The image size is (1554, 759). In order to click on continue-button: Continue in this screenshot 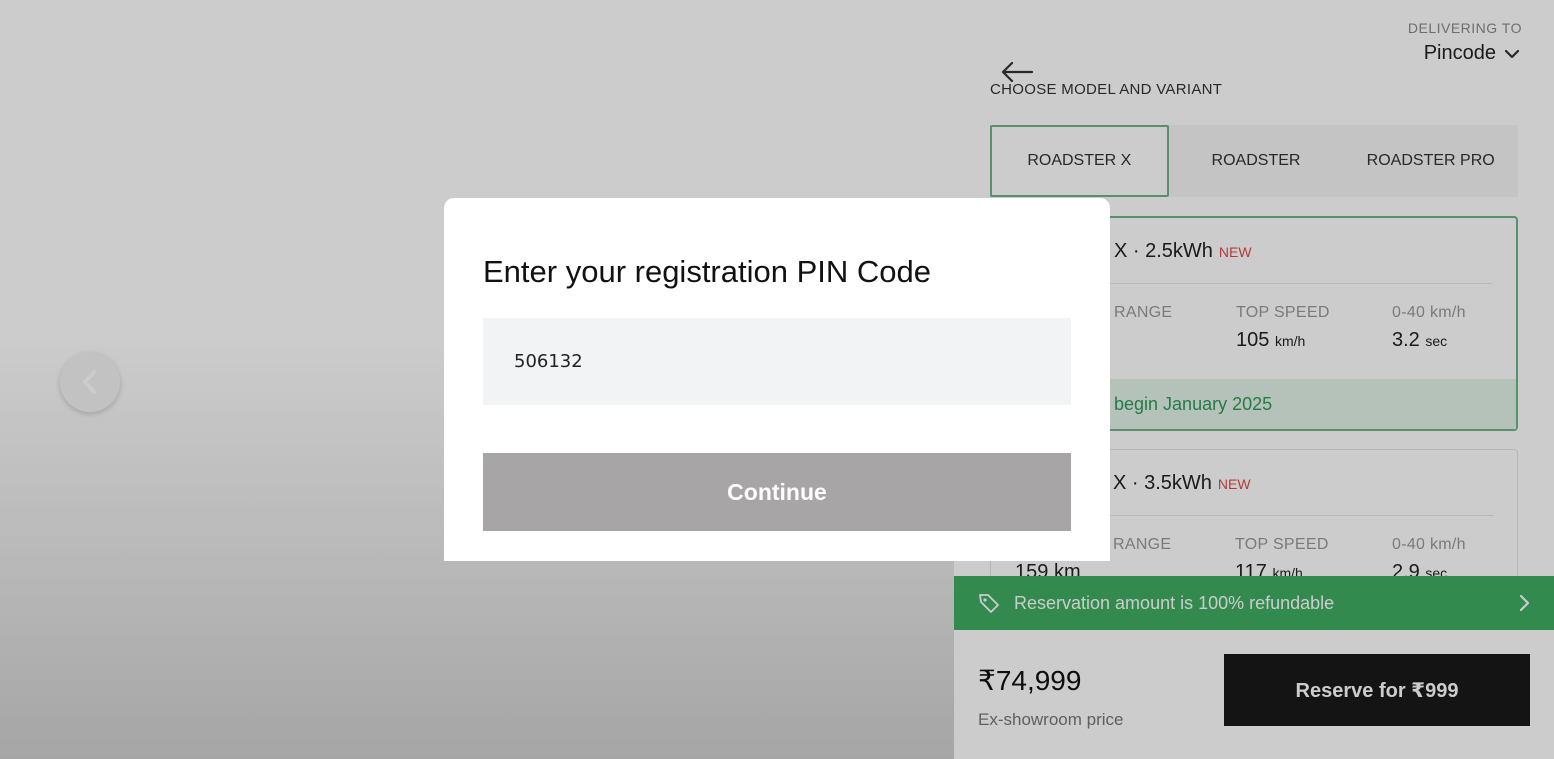, I will do `click(777, 492)`.